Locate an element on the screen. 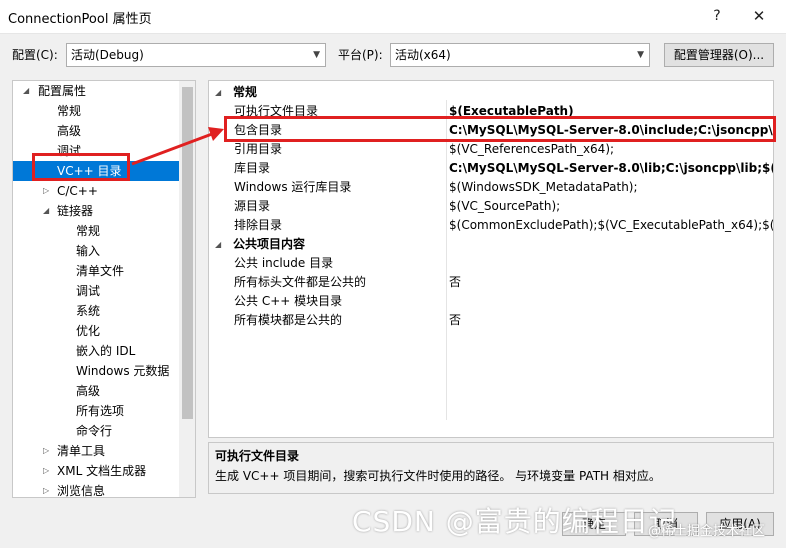 This screenshot has height=548, width=786. csdn-watermark: CSDN @富贵的编程日记 is located at coordinates (515, 521).